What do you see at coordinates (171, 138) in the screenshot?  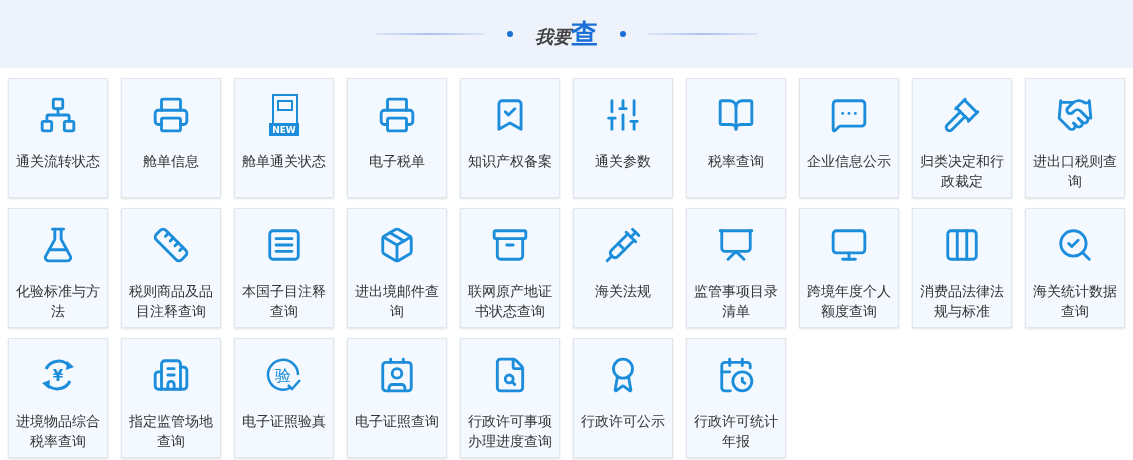 I see `service-tile: 舱单信息` at bounding box center [171, 138].